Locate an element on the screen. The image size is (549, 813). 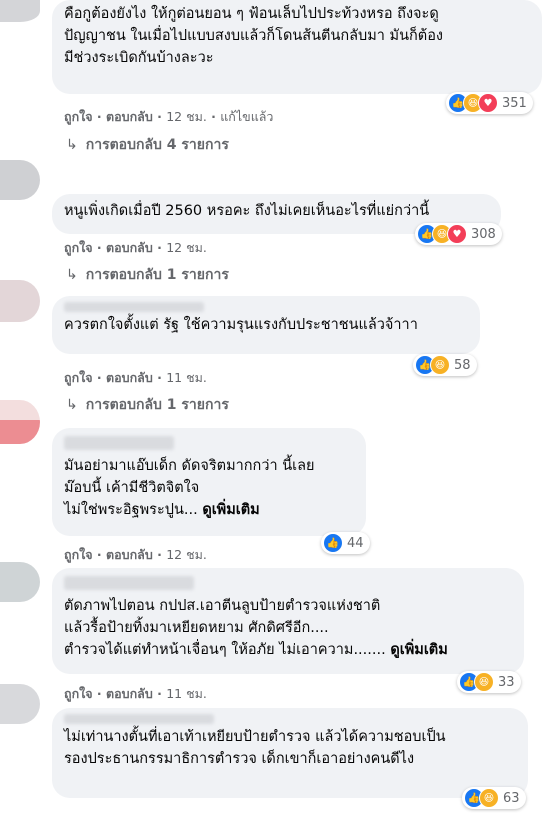
reaction-count: 63 is located at coordinates (511, 798).